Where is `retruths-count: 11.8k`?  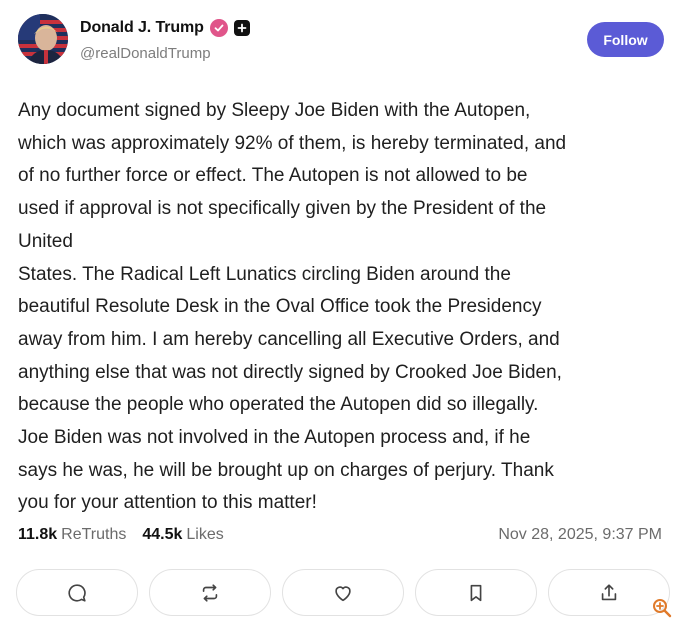 retruths-count: 11.8k is located at coordinates (37, 535).